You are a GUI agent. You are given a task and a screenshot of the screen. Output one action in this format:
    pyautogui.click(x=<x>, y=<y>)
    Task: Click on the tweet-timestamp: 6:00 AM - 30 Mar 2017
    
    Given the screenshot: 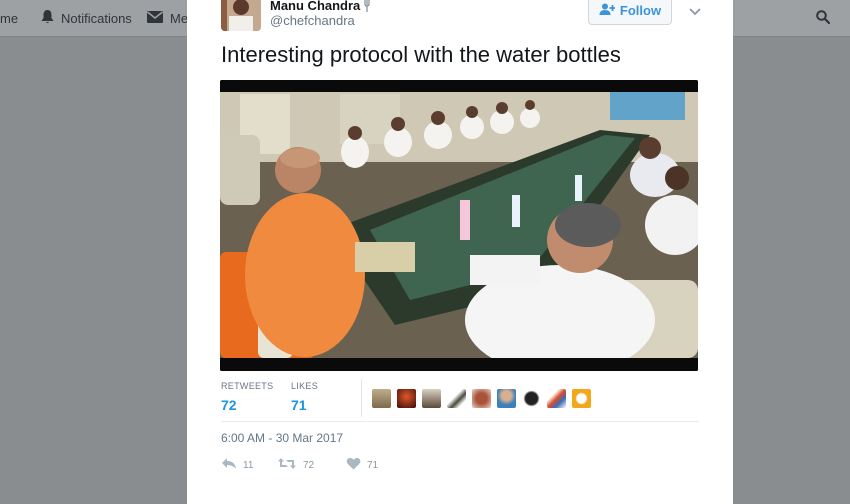 What is the action you would take?
    pyautogui.click(x=282, y=438)
    